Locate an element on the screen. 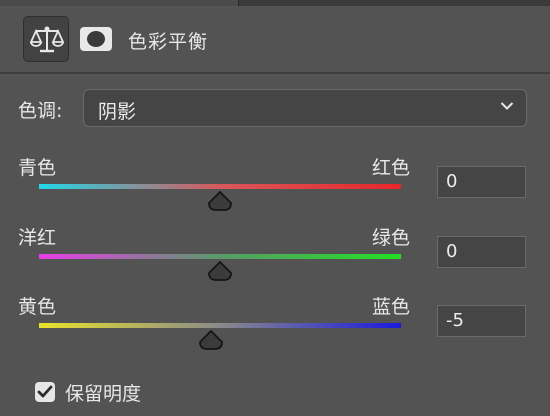  slider-right-label: 绿色 is located at coordinates (391, 238).